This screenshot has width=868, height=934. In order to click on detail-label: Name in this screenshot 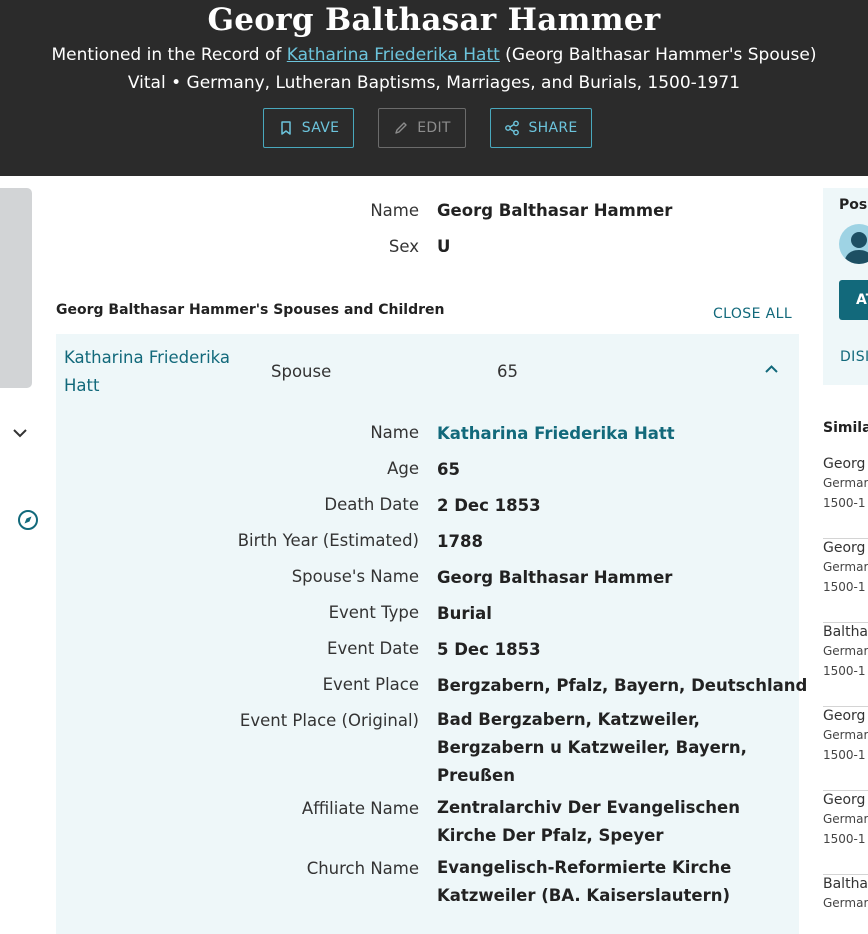, I will do `click(394, 432)`.